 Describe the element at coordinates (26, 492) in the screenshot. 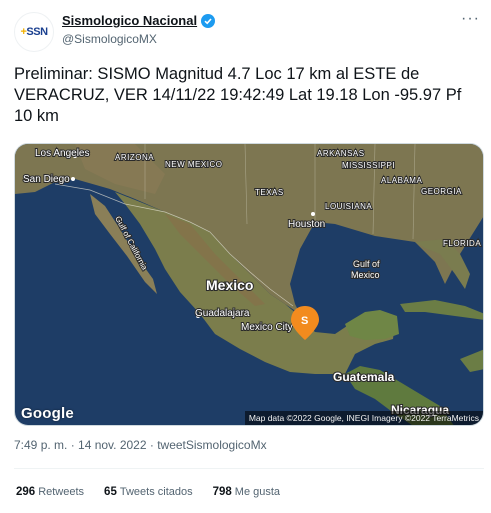

I see `retweets-count: 296` at that location.